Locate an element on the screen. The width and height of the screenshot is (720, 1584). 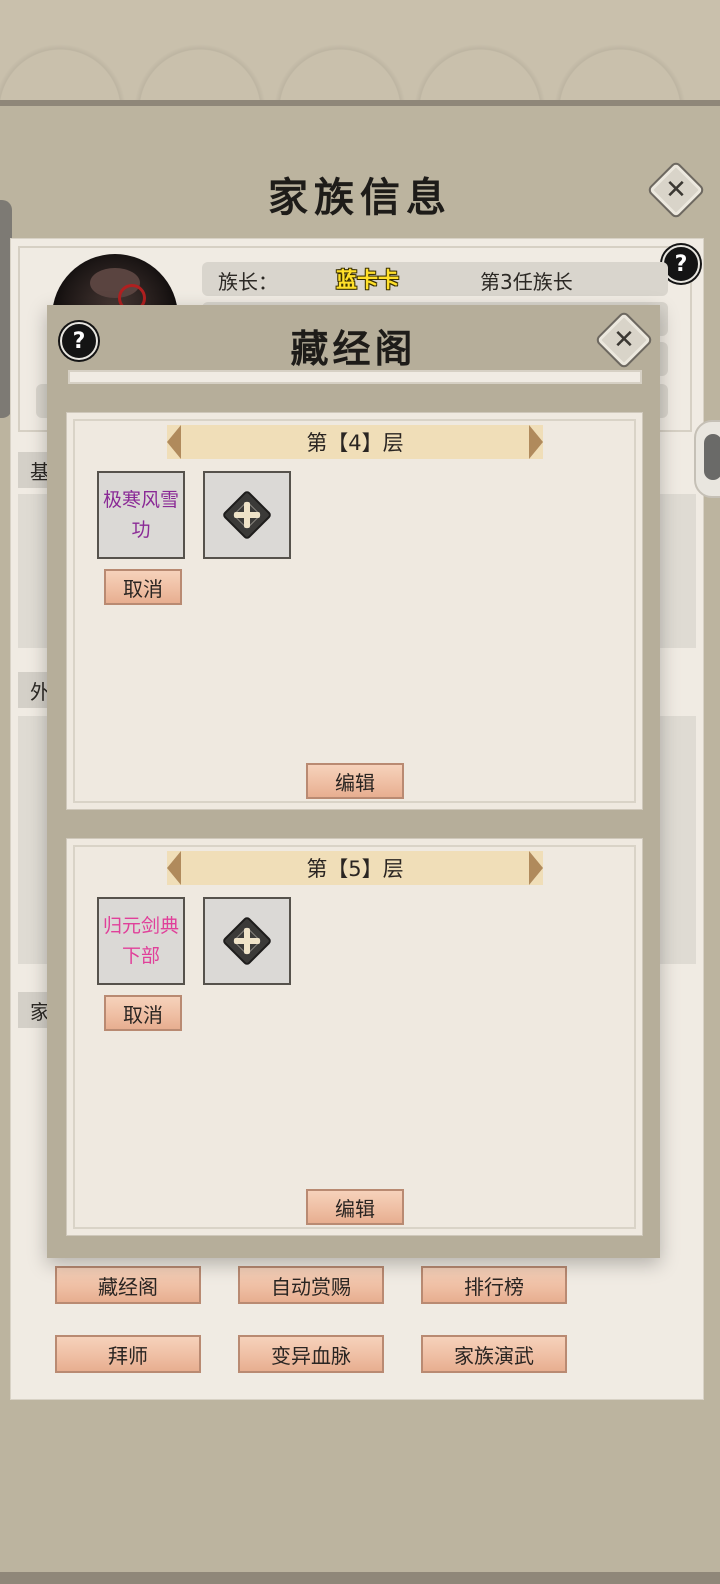
bottom-decorative-edge is located at coordinates (360, 1578).